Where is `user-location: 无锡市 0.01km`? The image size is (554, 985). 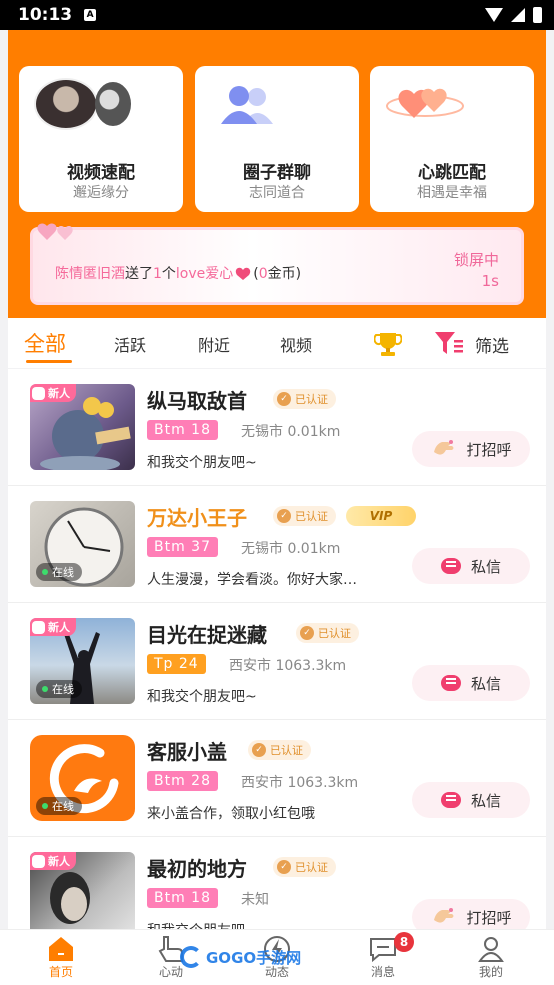
user-location: 无锡市 0.01km is located at coordinates (291, 432).